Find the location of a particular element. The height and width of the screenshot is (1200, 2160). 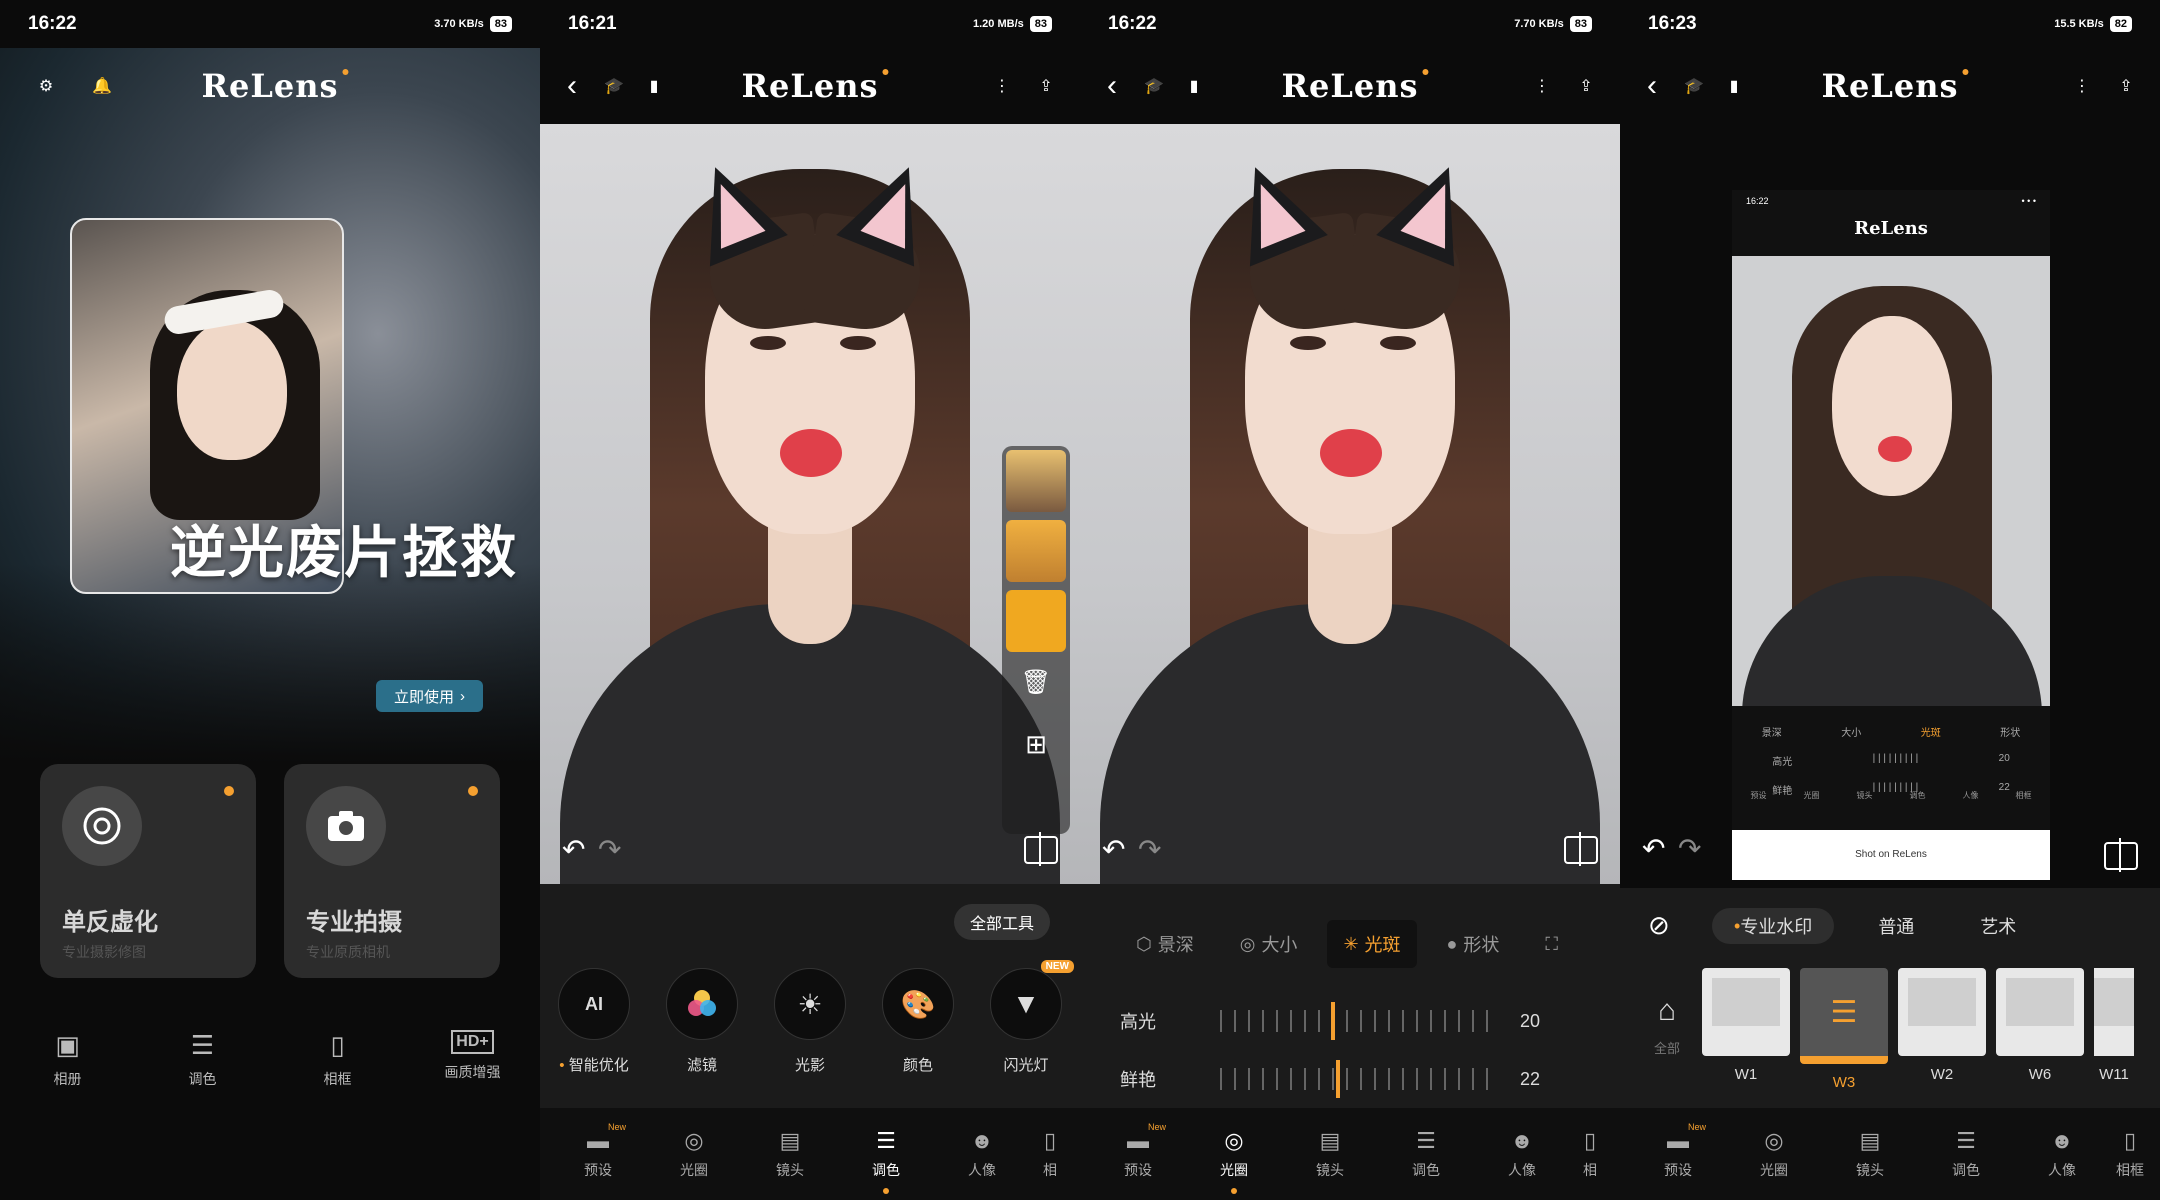

feature-card-pro-shoot: 专业拍摄 专业原质相机 is located at coordinates (392, 871).